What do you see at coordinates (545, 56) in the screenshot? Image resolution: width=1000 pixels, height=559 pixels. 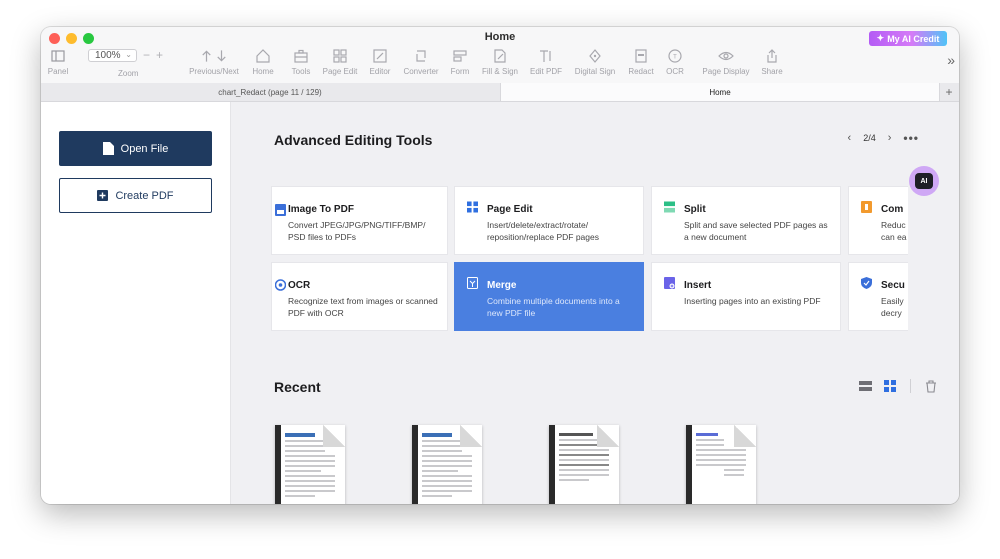 I see `text-cursor-icon` at bounding box center [545, 56].